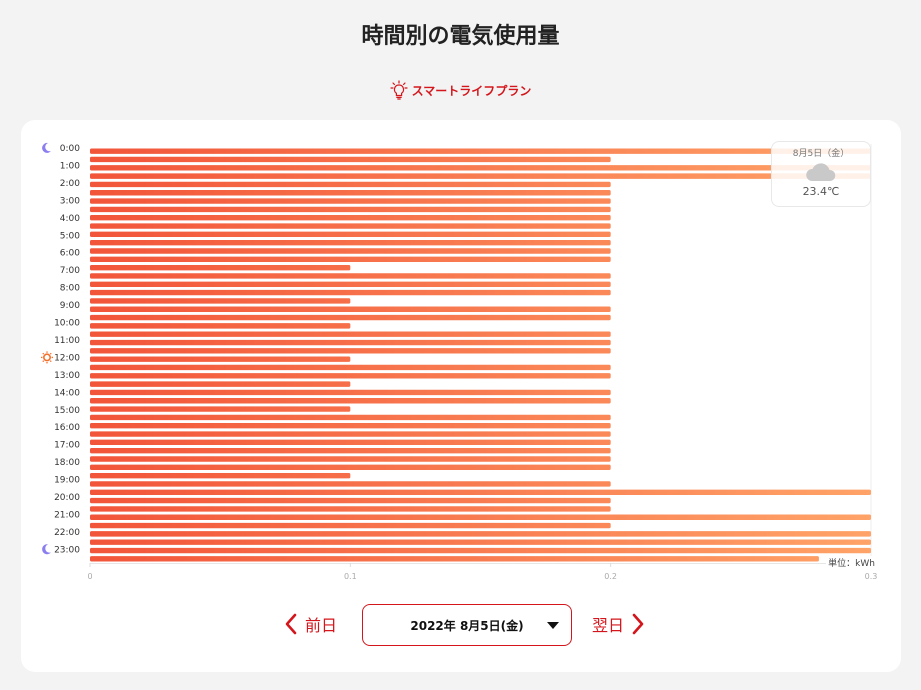 Image resolution: width=921 pixels, height=690 pixels. Describe the element at coordinates (67, 550) in the screenshot. I see `y-tick-label: 23:00` at that location.